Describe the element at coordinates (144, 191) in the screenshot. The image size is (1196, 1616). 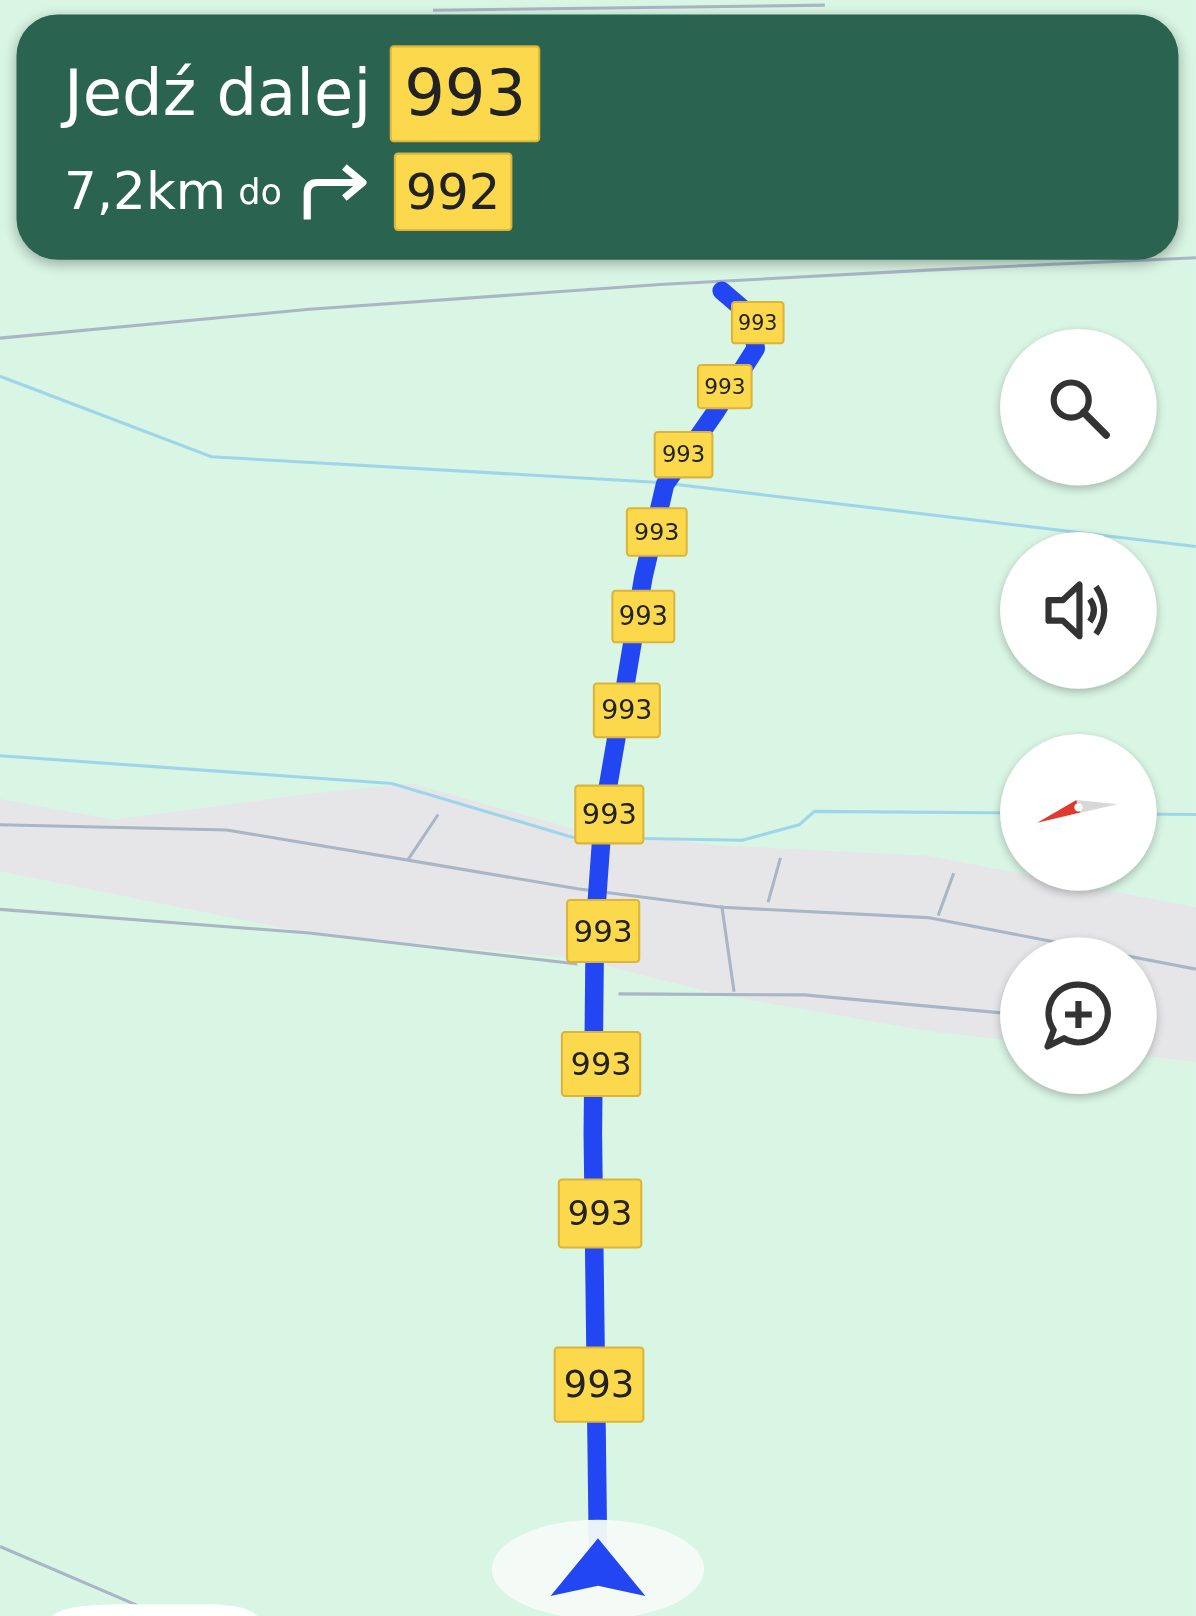
I see `distance-text: 7,2km` at that location.